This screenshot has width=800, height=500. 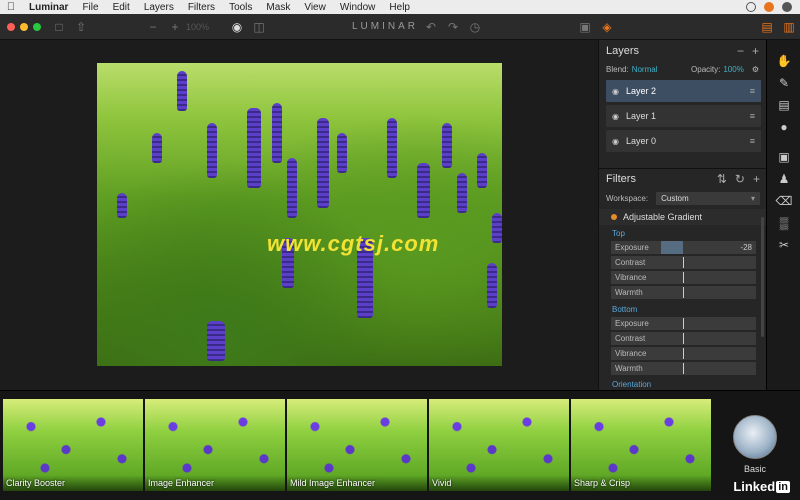 I want to click on menu-layers: Layers, so click(x=159, y=7).